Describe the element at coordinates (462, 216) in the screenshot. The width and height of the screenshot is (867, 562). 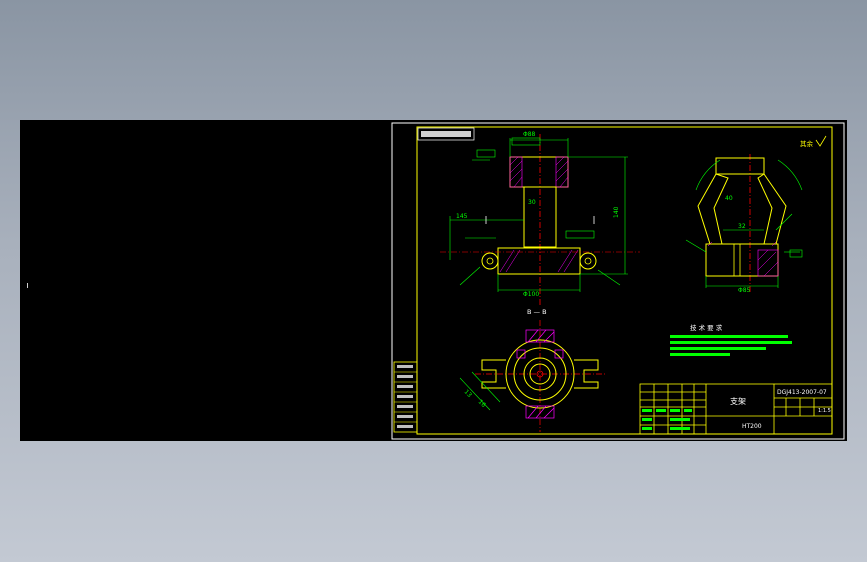
I see `dim-offset: 145` at that location.